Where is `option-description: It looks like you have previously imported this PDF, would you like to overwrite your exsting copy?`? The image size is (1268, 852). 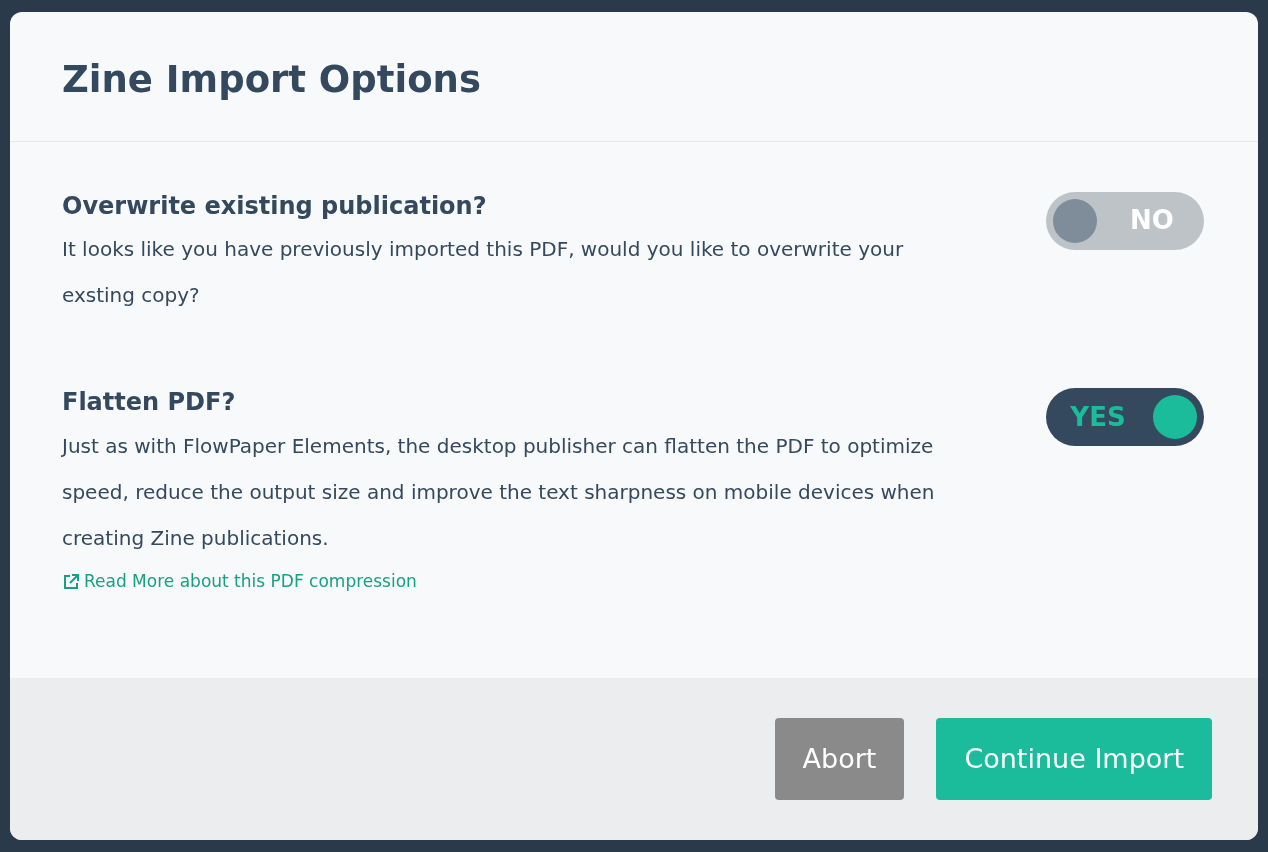
option-description: It looks like you have previously imported this PDF, would you like to overwrite your exsting copy? is located at coordinates (483, 273).